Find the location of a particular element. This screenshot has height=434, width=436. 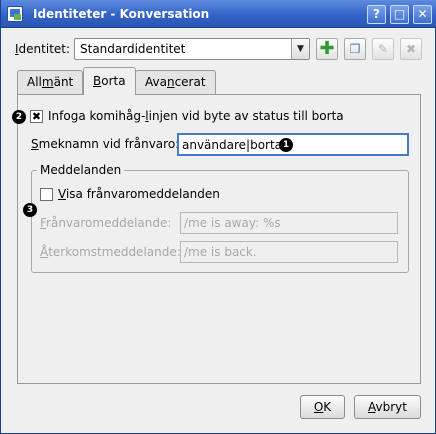

callout-badge-1: 1 is located at coordinates (286, 145).